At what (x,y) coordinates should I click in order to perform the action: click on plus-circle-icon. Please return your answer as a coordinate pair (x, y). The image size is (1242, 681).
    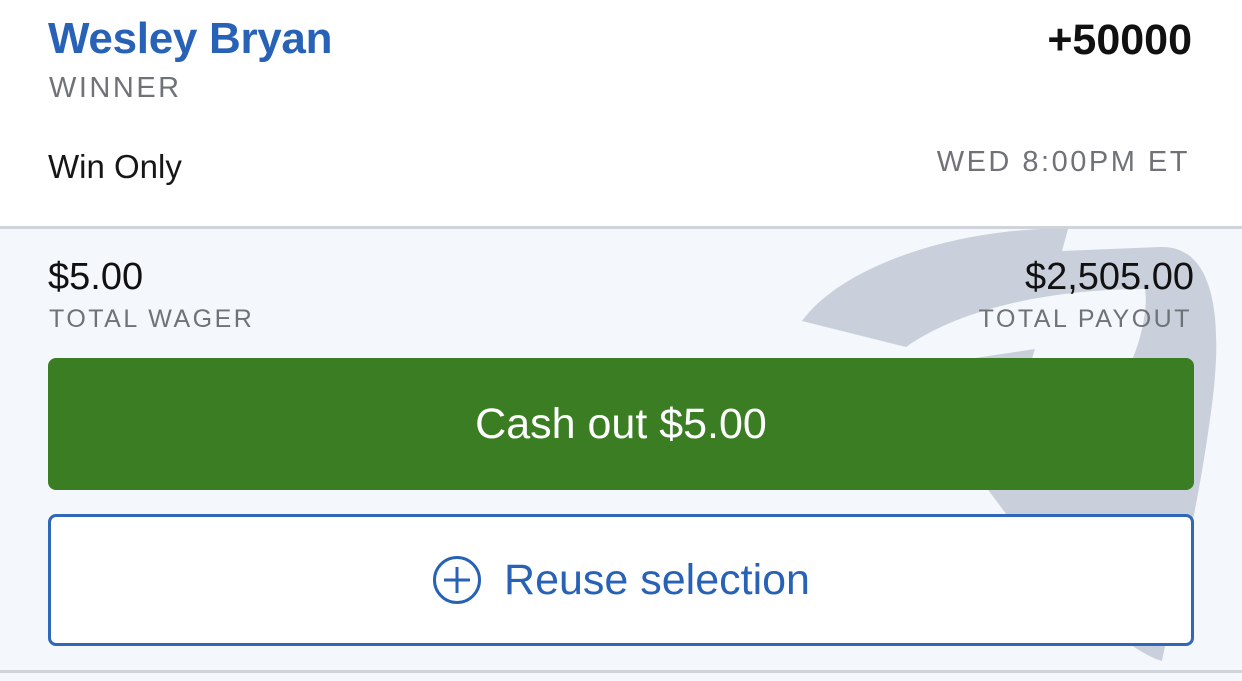
    Looking at the image, I should click on (457, 580).